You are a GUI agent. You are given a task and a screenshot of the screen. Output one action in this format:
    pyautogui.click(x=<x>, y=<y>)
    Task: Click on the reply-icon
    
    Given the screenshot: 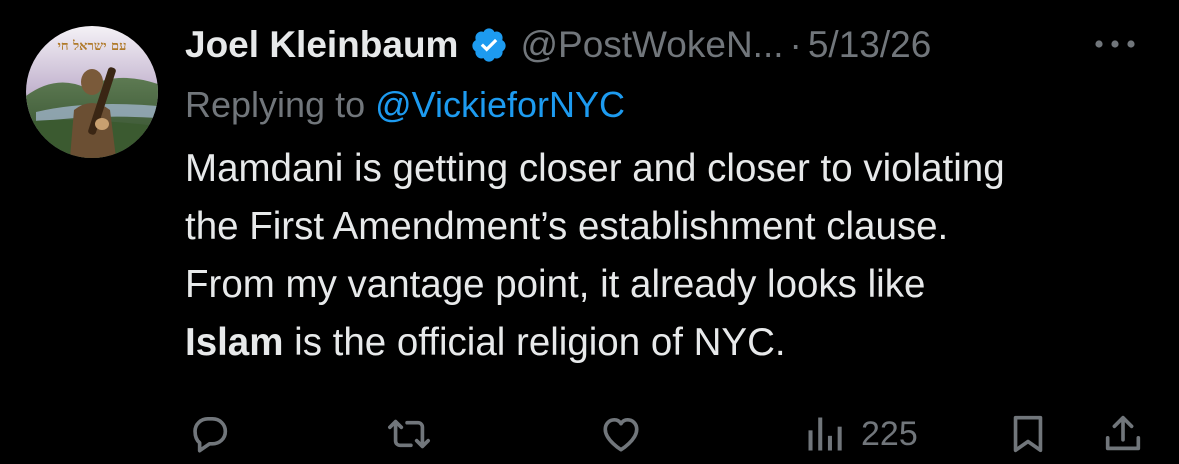 What is the action you would take?
    pyautogui.click(x=210, y=435)
    